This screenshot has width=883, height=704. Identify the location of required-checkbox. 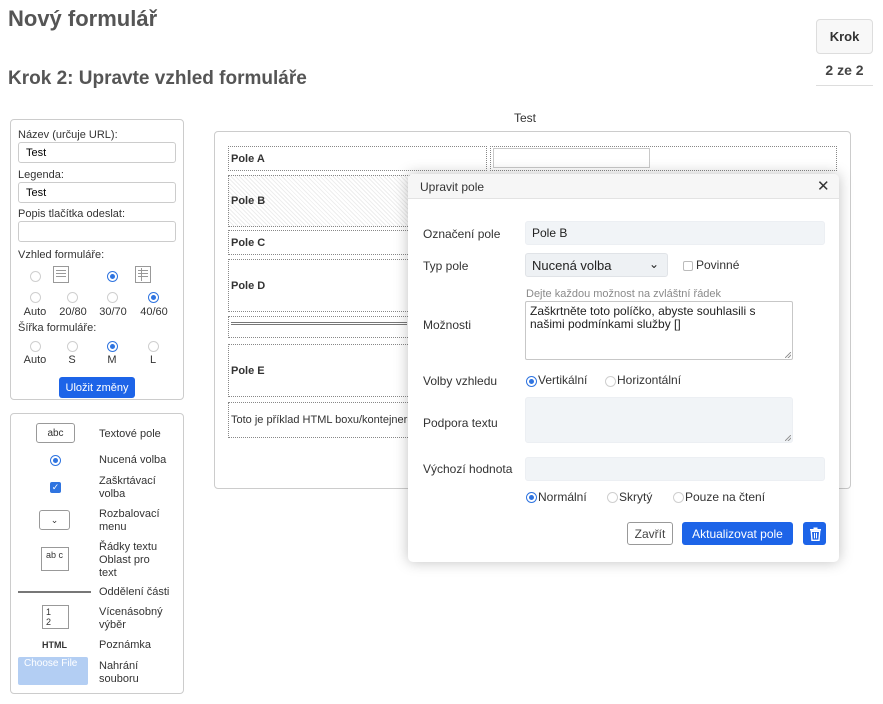
(688, 266).